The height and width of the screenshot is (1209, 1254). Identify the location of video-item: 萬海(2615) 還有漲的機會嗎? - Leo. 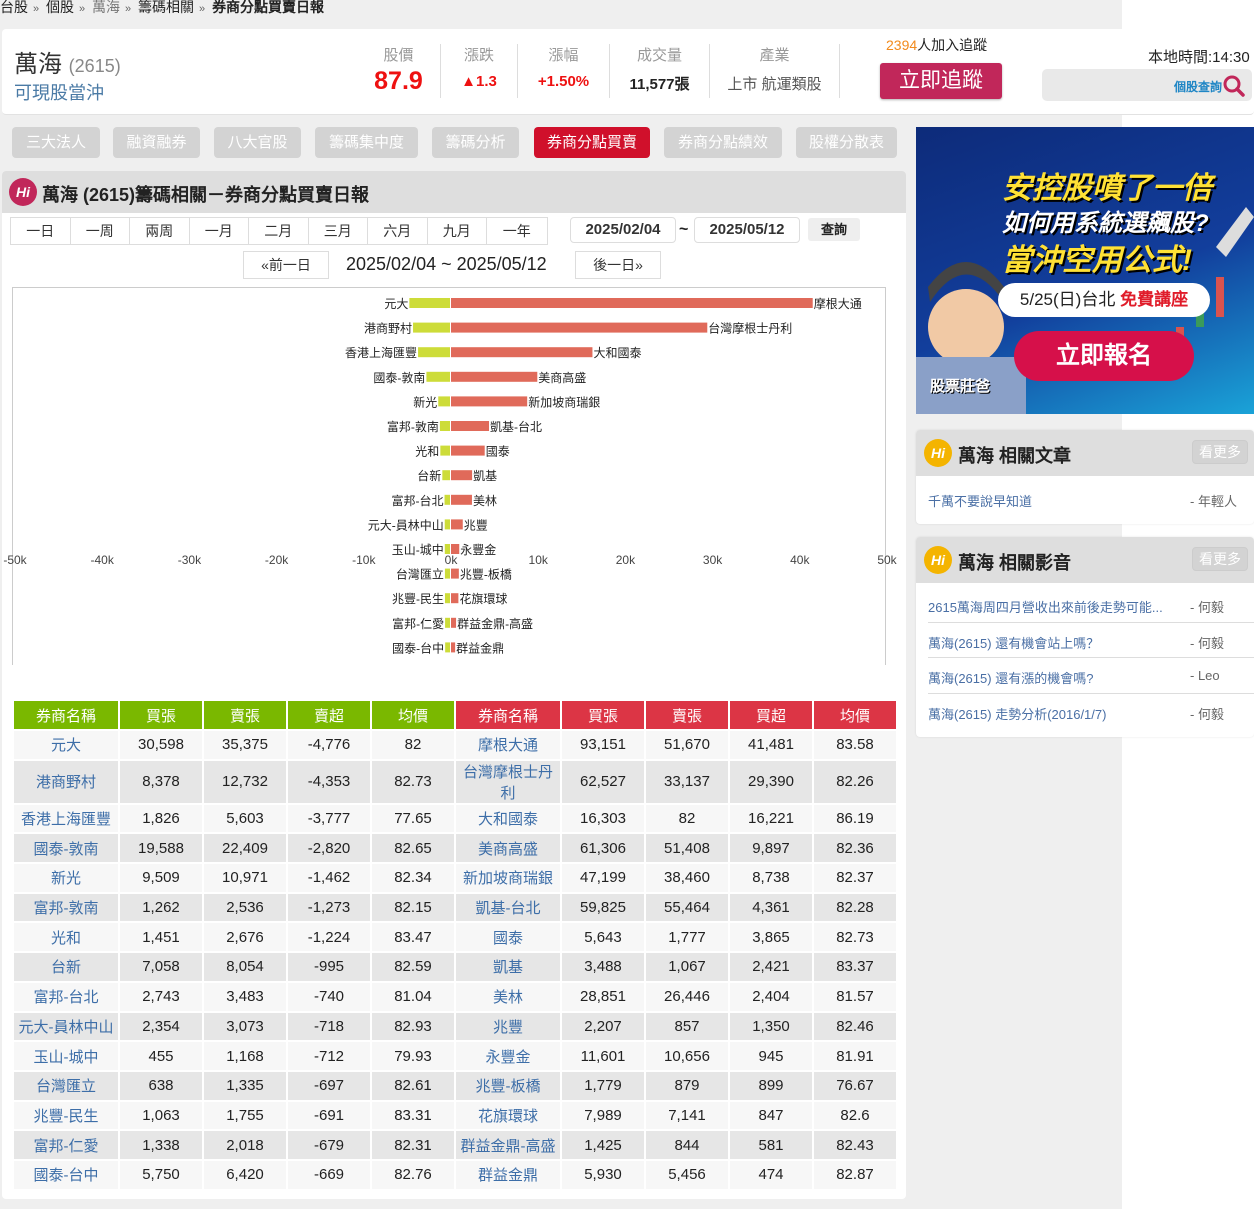
(1091, 676).